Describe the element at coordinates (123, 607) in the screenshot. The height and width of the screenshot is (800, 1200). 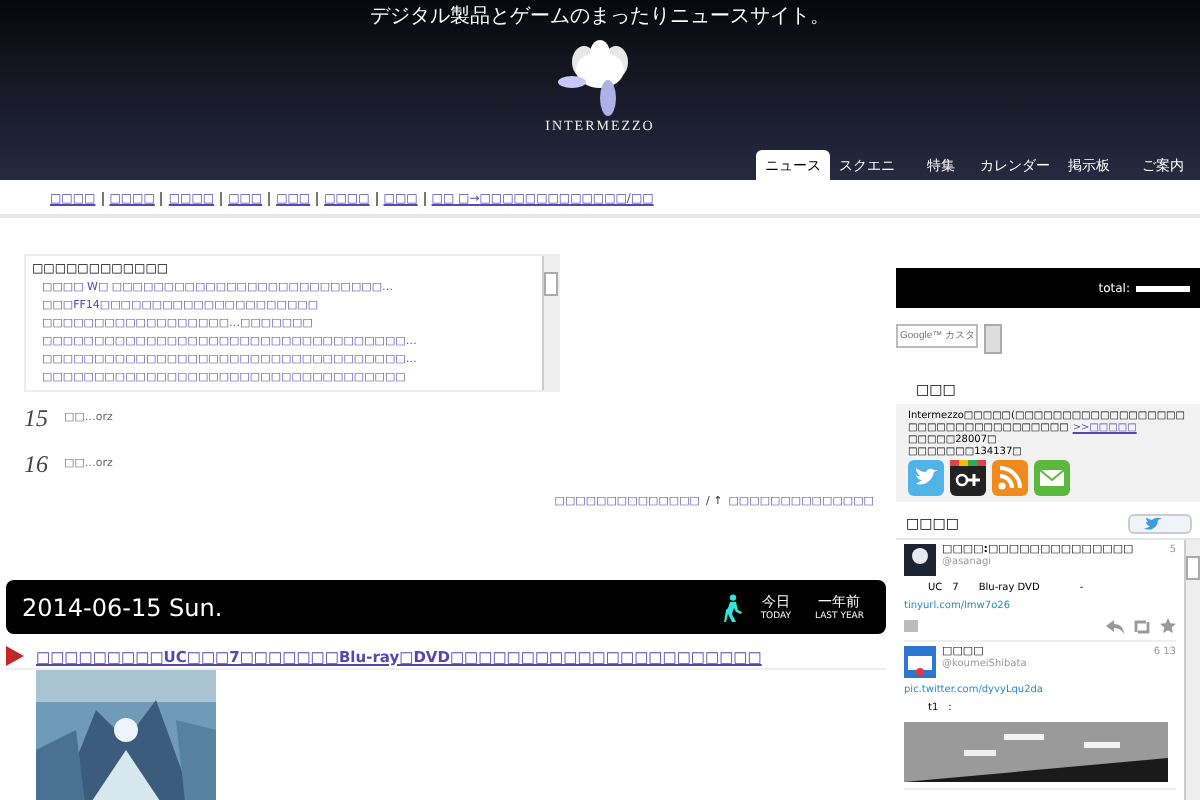
I see `date-heading: 2014-06-15 Sun.` at that location.